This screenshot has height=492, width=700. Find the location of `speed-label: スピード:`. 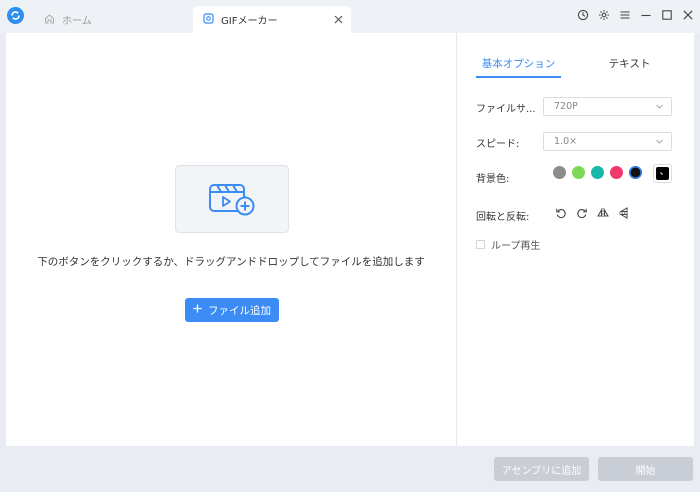

speed-label: スピード: is located at coordinates (498, 144).